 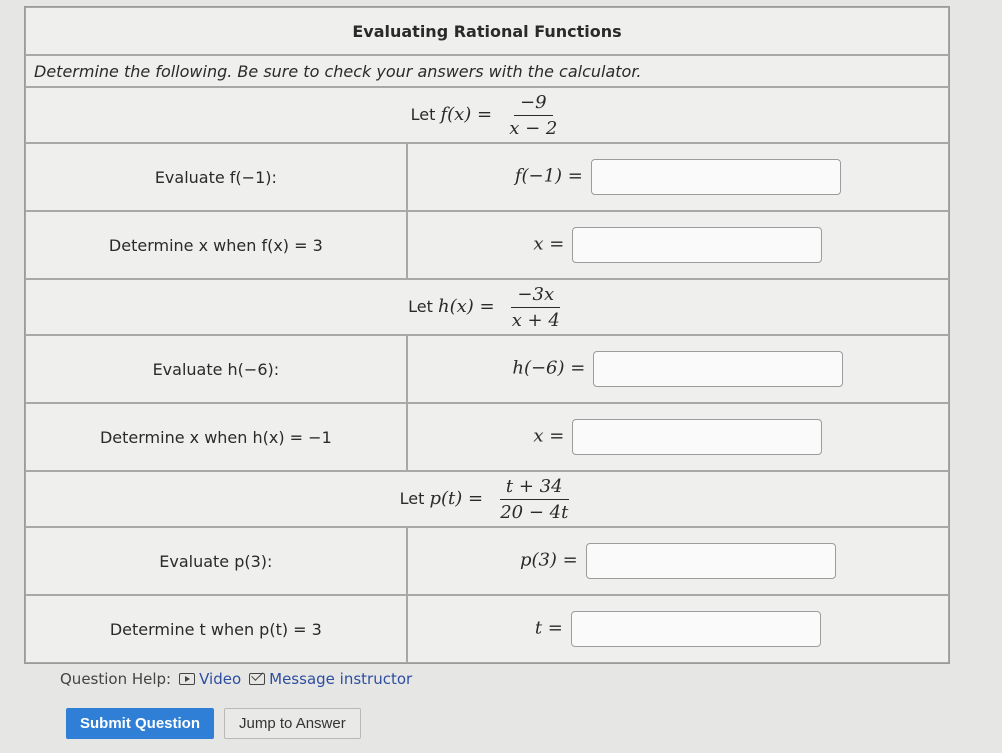 I want to click on definition-f: Let f(x) = −9 x − 2, so click(x=487, y=115).